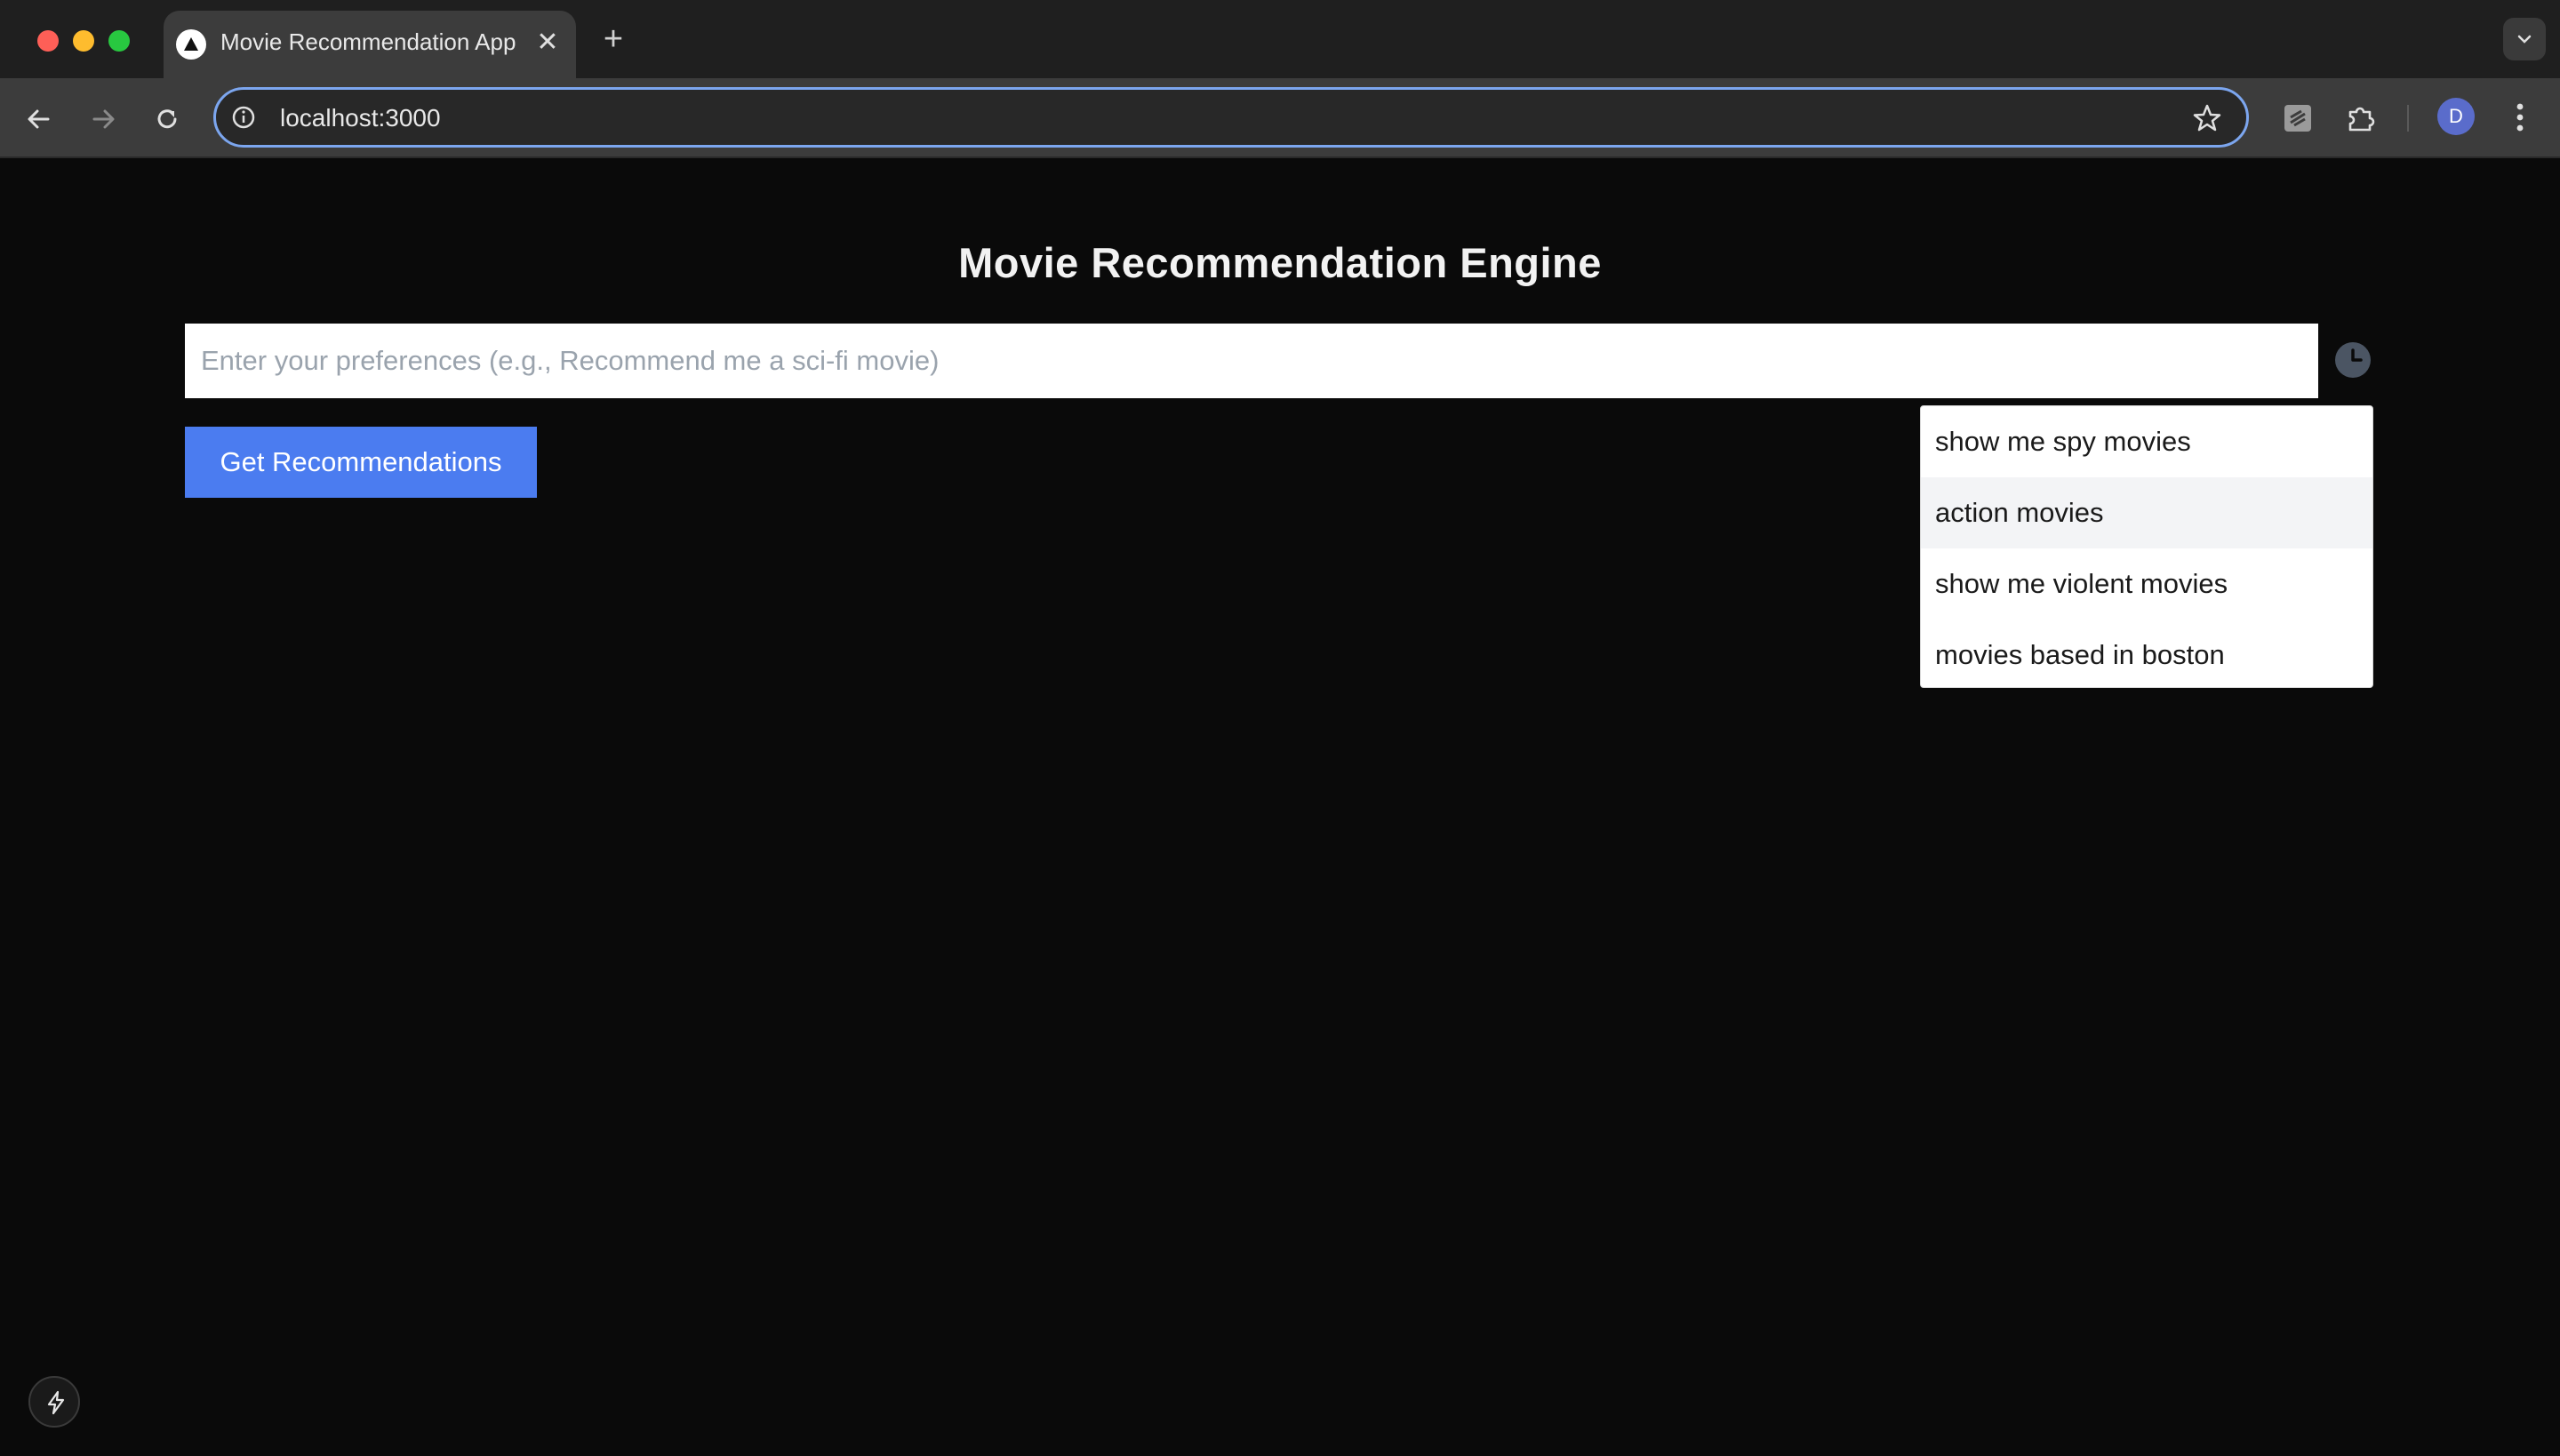 The height and width of the screenshot is (1456, 2560). What do you see at coordinates (191, 44) in the screenshot?
I see `triangle-logo-icon` at bounding box center [191, 44].